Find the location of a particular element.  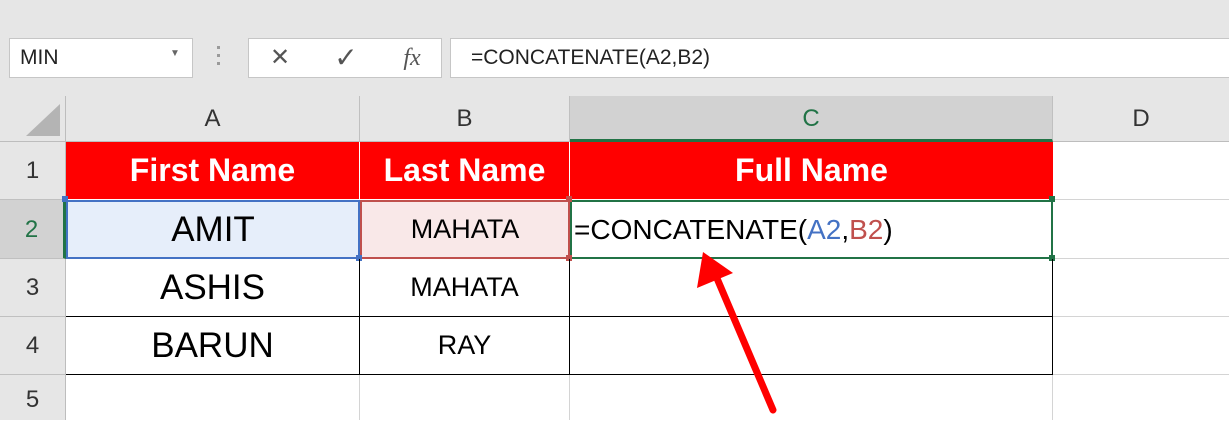

red-arrow-icon is located at coordinates (737, 333).